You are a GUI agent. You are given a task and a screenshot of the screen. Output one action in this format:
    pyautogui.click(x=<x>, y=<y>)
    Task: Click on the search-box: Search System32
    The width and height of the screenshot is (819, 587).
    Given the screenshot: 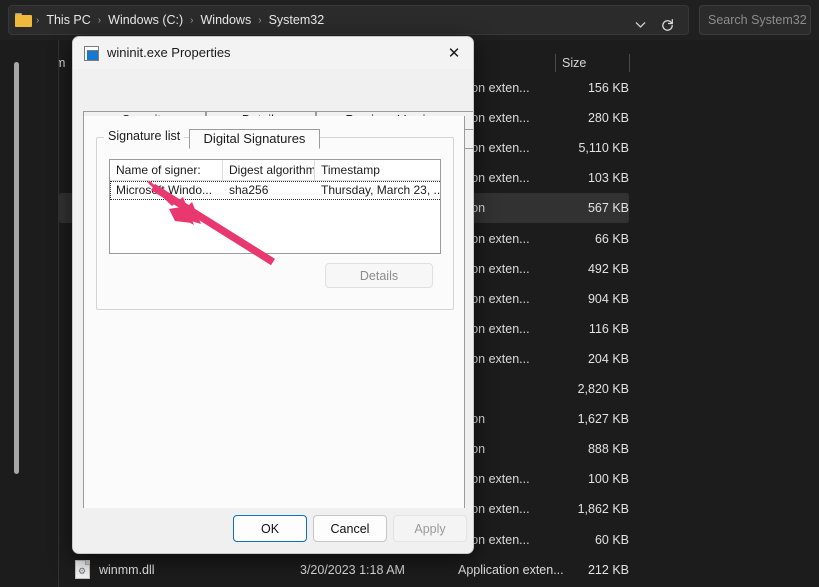 What is the action you would take?
    pyautogui.click(x=755, y=20)
    